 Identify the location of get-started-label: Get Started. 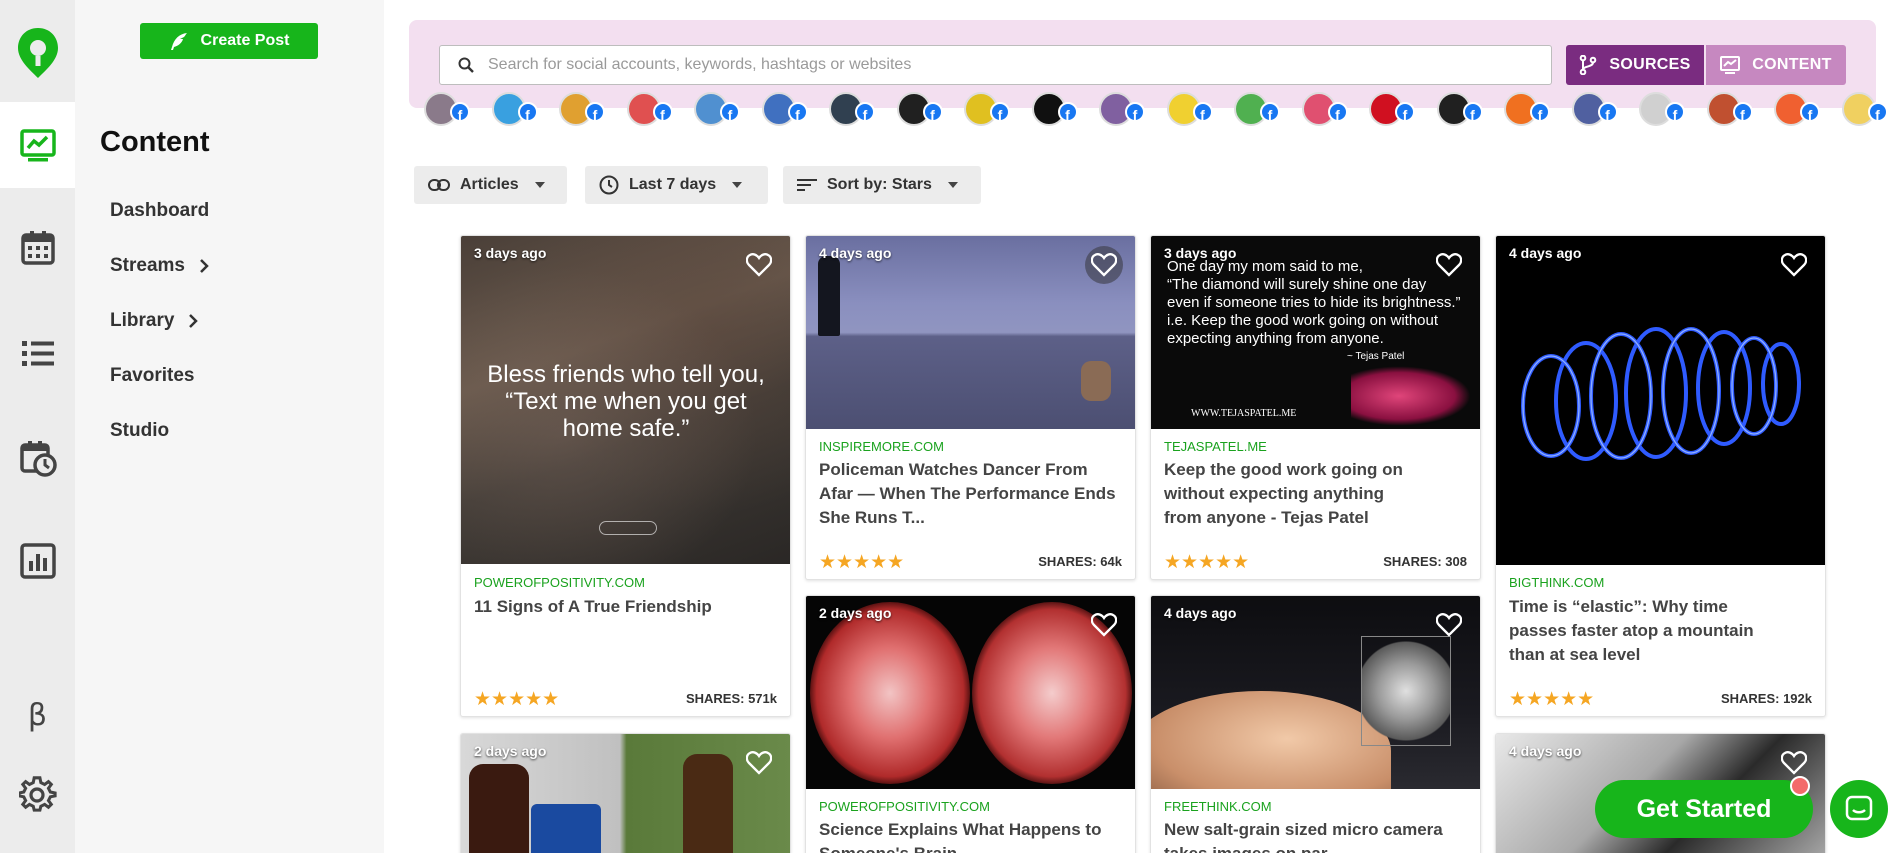
(1704, 808).